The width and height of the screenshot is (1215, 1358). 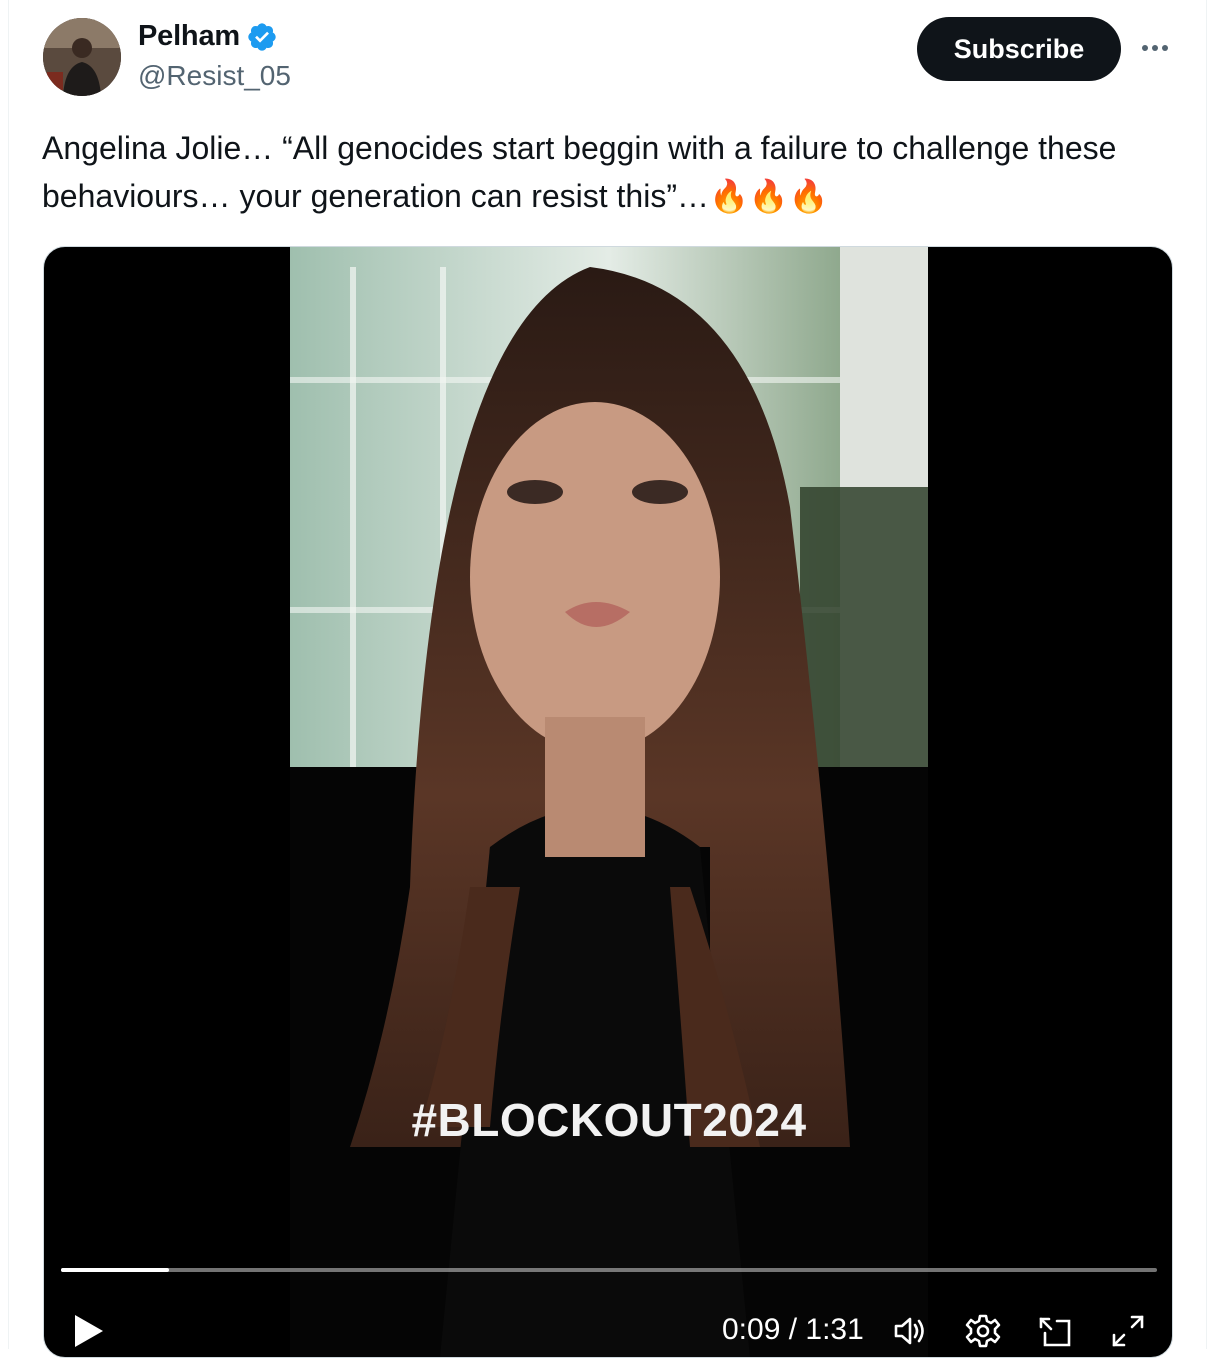 I want to click on avatar-image, so click(x=82, y=57).